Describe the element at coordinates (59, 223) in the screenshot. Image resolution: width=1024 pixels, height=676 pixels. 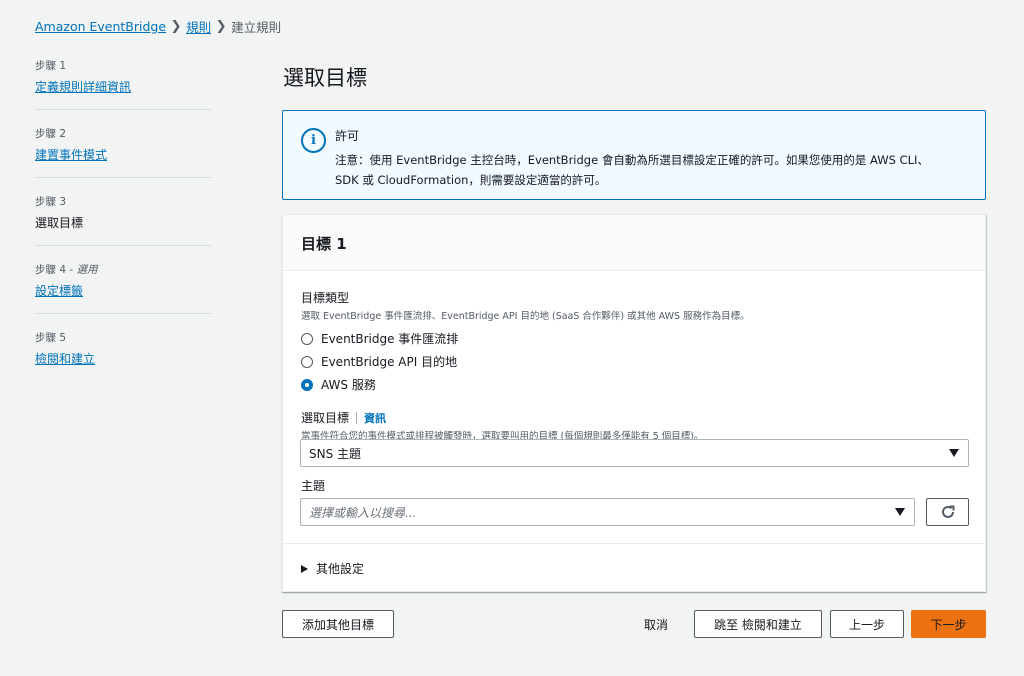
I see `step-current-select-target: 選取目標` at that location.